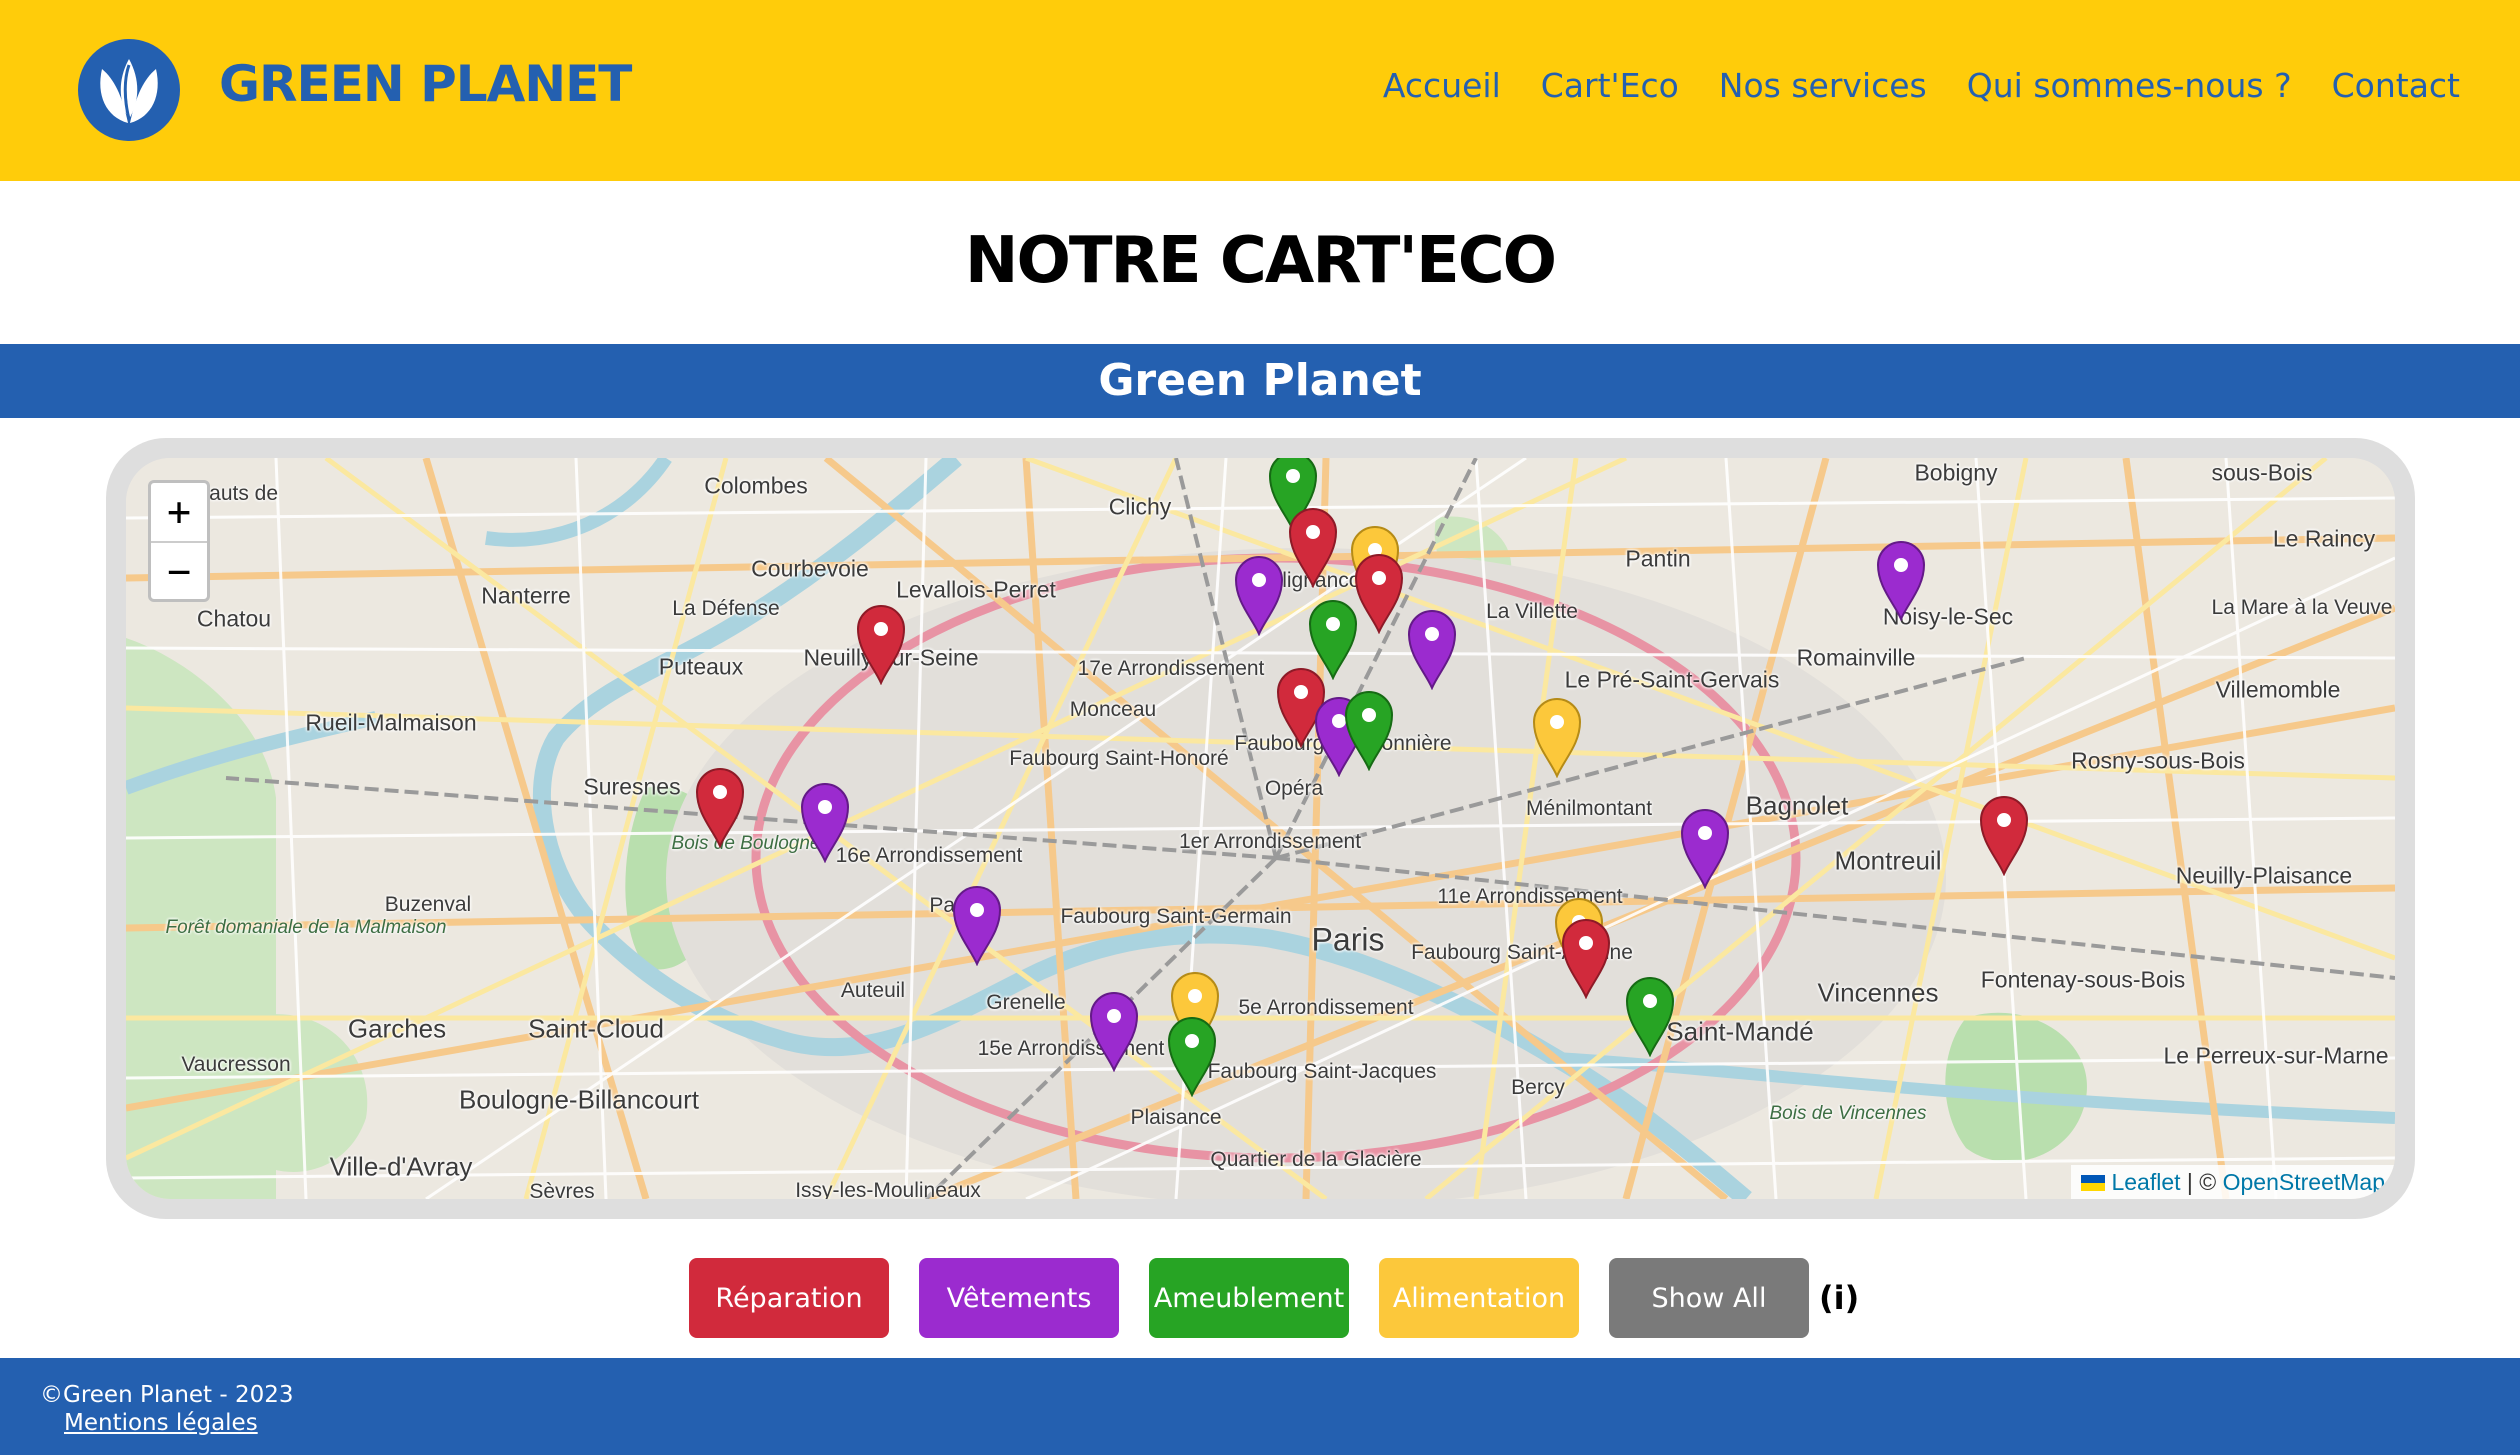  Describe the element at coordinates (1176, 916) in the screenshot. I see `map-label: Faubourg Saint-Germain` at that location.